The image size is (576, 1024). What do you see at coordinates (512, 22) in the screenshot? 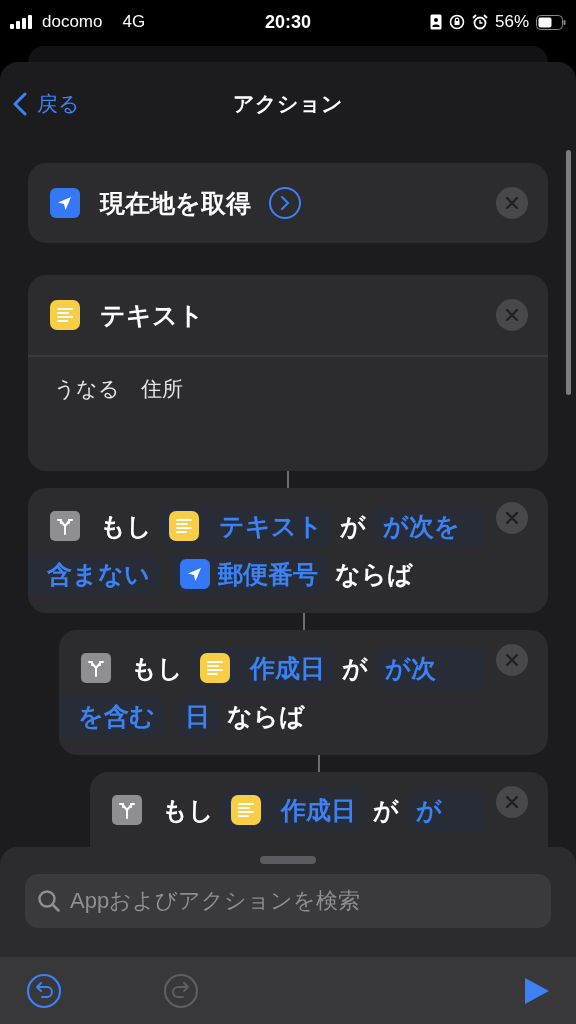
I see `battery-percent: 56%` at bounding box center [512, 22].